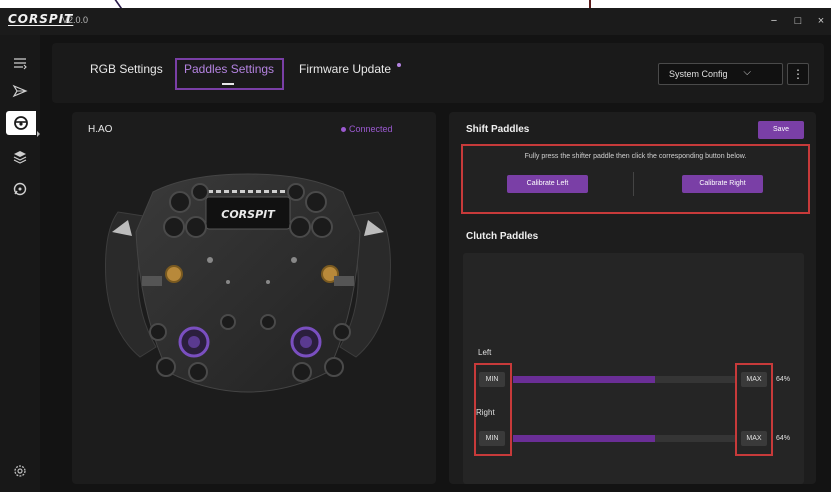 This screenshot has height=492, width=831. Describe the element at coordinates (798, 21) in the screenshot. I see `maximize-button: □` at that location.